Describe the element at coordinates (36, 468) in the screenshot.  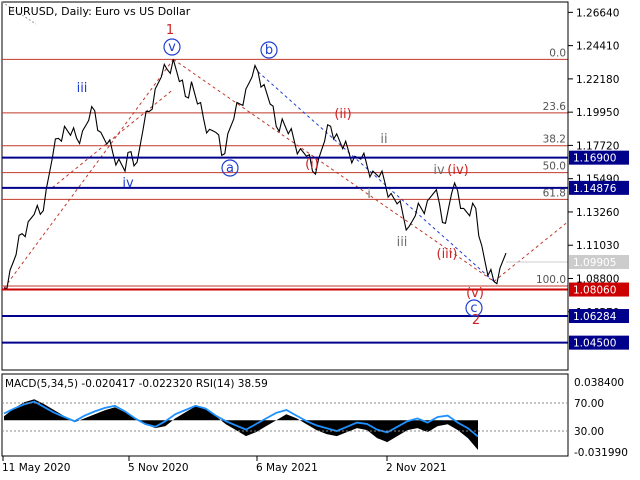
I see `date-tick-label: 11 May 2020` at that location.